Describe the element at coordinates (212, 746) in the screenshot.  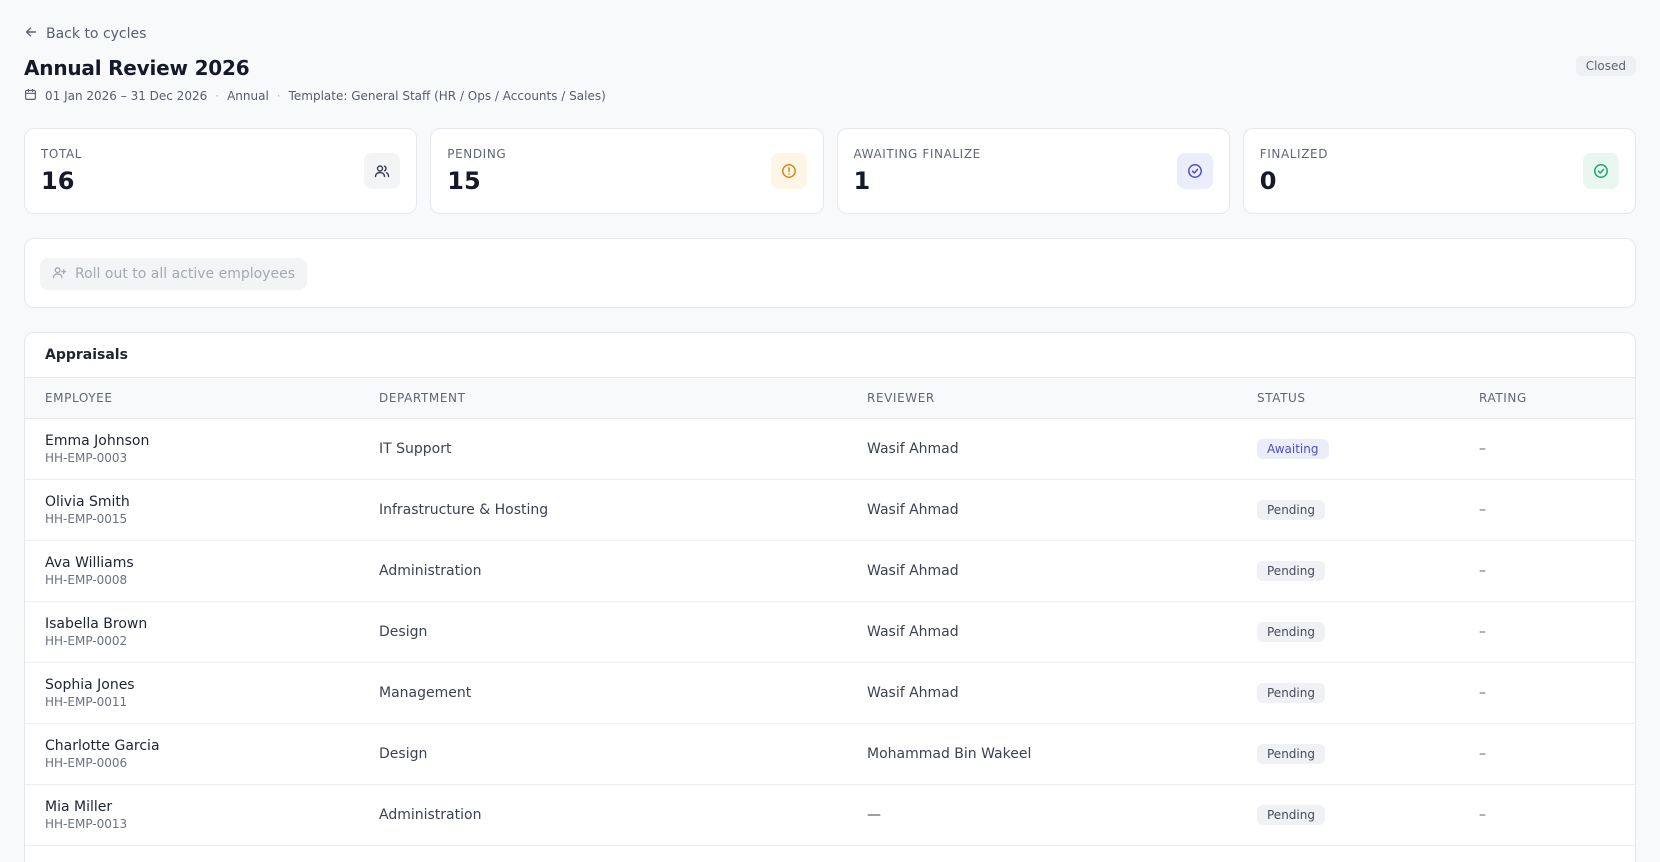
I see `employee-name: Charlotte Garcia` at that location.